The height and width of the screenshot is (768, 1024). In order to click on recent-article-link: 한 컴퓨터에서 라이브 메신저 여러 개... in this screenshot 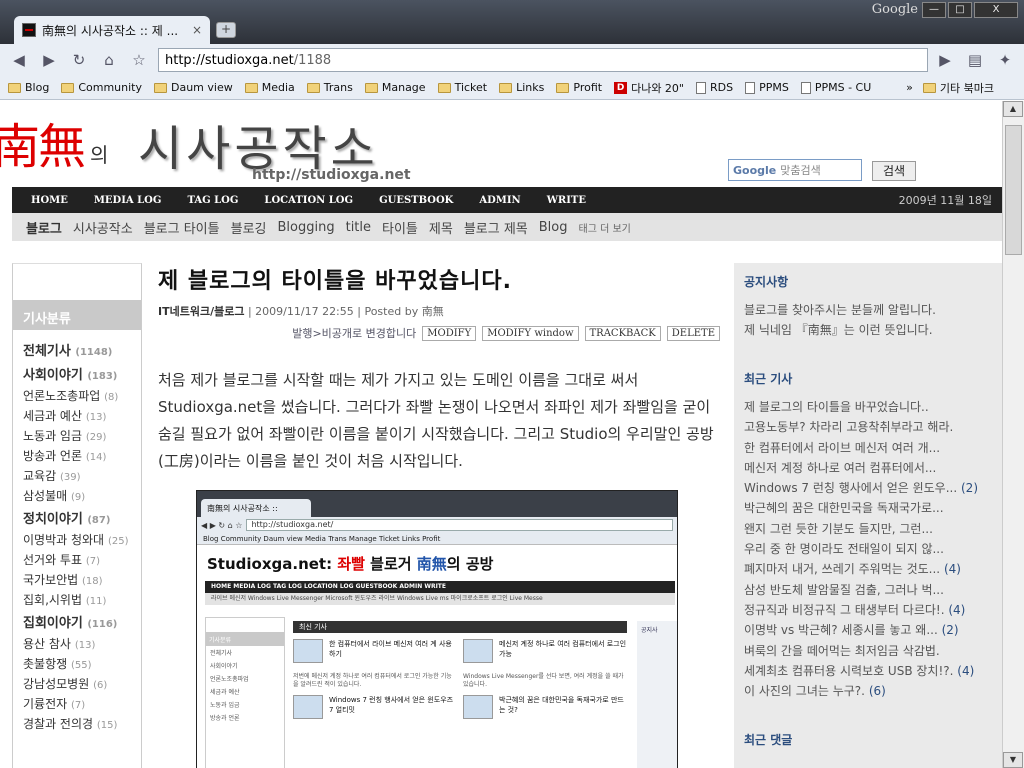, I will do `click(868, 448)`.